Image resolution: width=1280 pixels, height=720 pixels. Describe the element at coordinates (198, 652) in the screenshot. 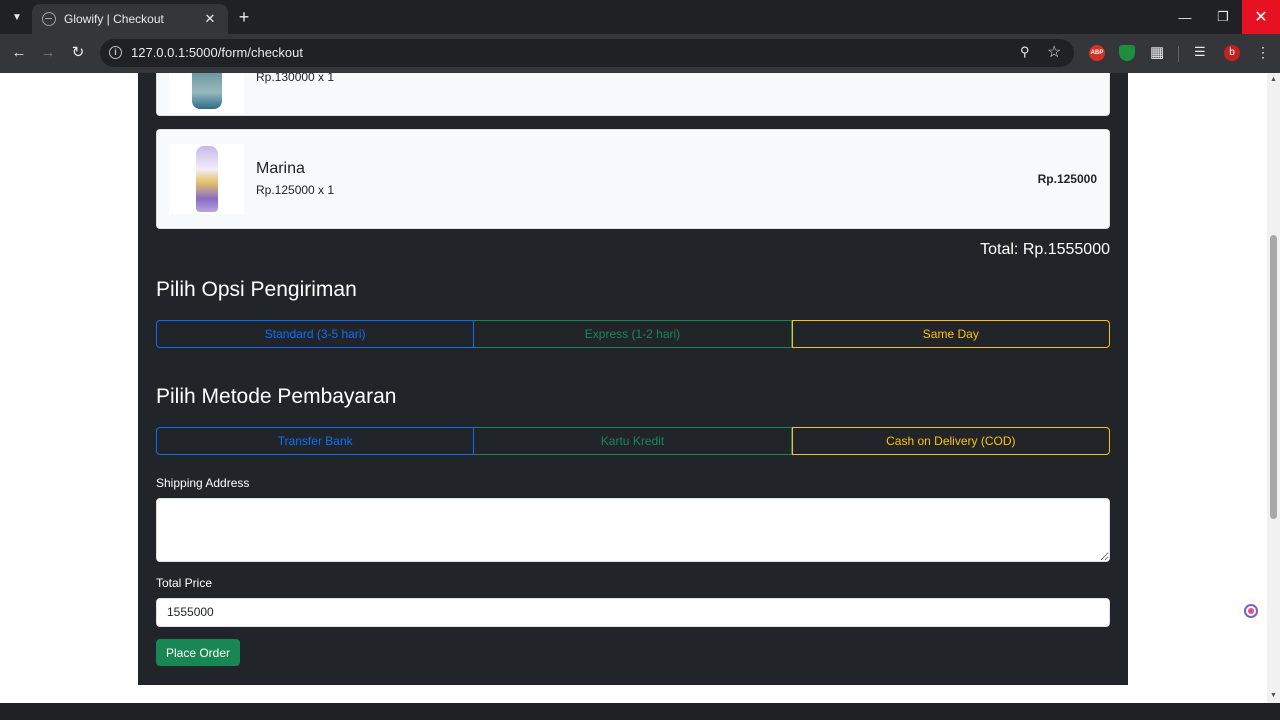

I see `place-order-button: Place Order` at that location.